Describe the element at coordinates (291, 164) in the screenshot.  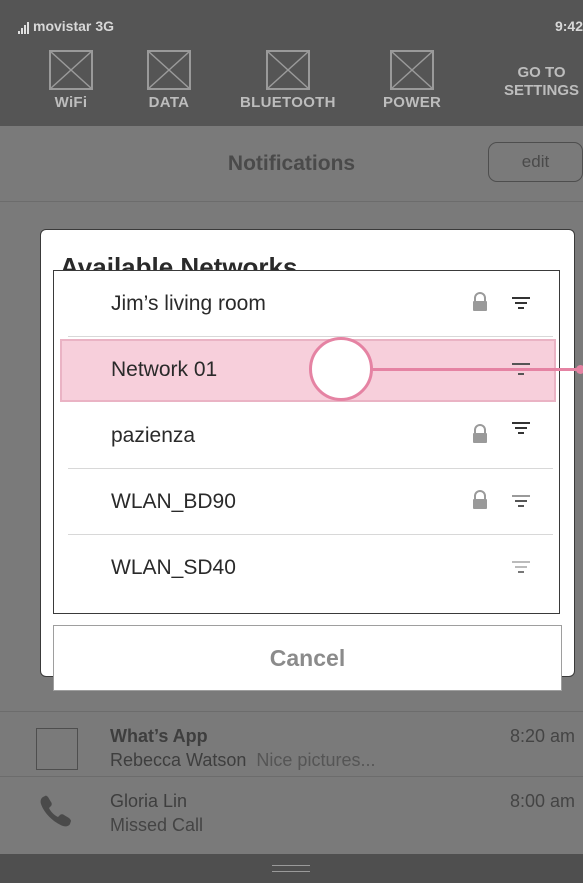
I see `notifications-header: Notifications edit` at that location.